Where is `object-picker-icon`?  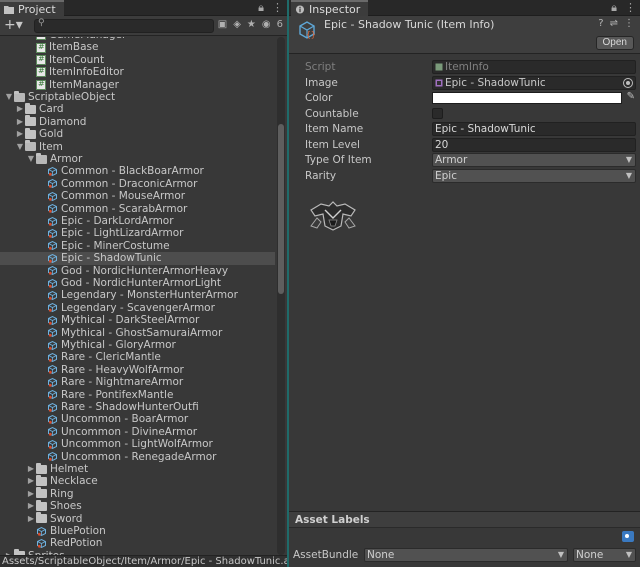 object-picker-icon is located at coordinates (628, 82).